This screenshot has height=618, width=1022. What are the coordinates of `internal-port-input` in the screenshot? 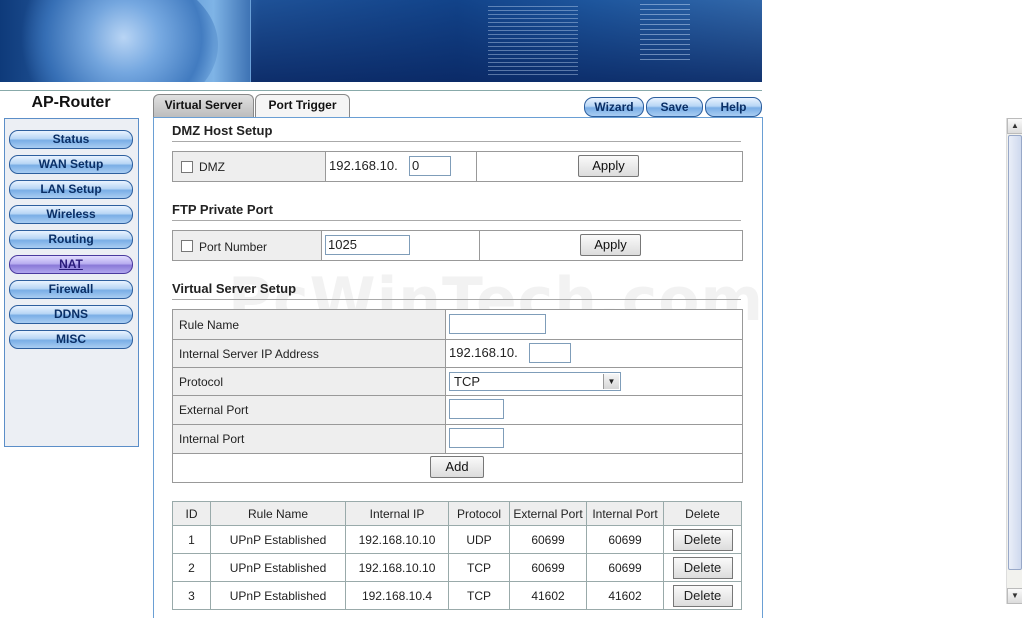 It's located at (476, 438).